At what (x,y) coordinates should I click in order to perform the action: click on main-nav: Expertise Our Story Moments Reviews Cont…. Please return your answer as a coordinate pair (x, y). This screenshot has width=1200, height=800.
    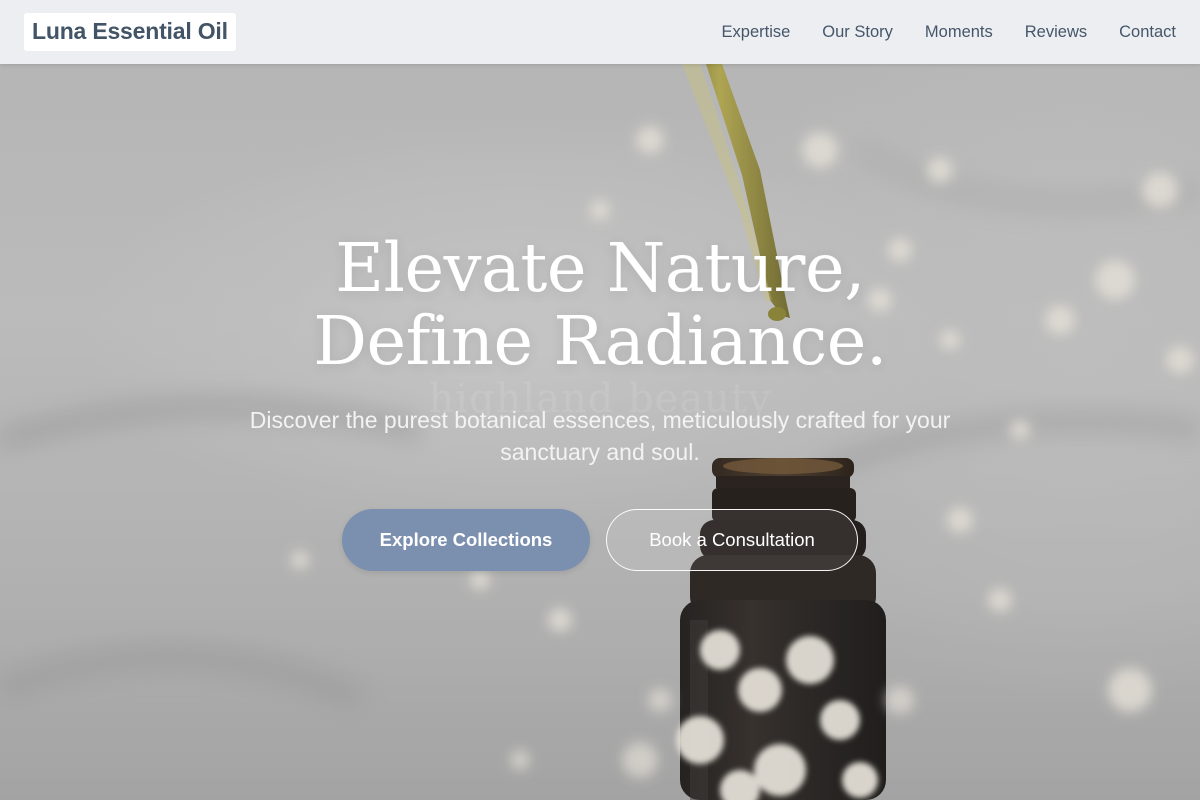
    Looking at the image, I should click on (949, 32).